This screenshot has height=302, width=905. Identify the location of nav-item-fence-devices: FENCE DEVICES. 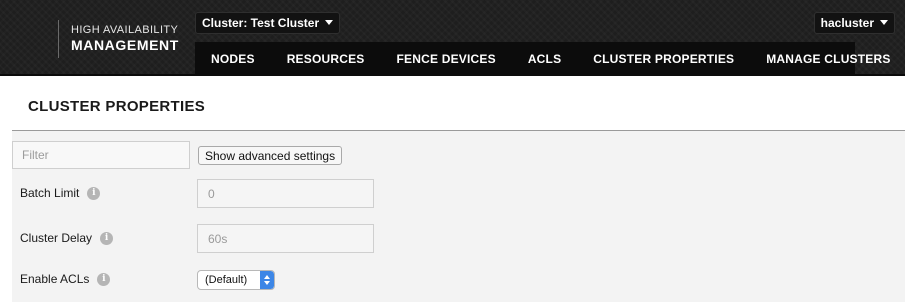
(446, 59).